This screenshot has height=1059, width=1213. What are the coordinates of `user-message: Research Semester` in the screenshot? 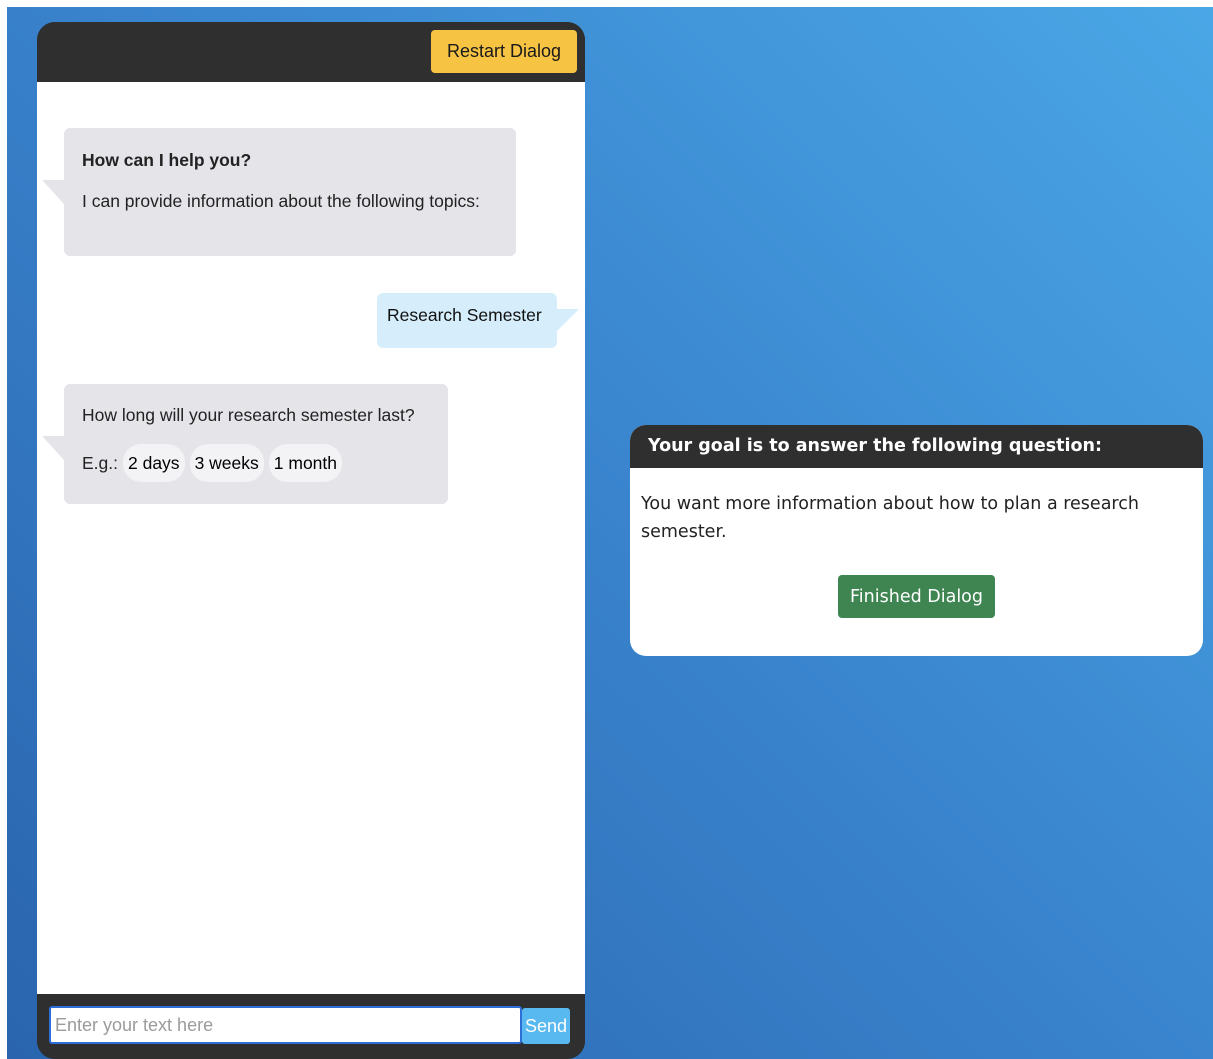 It's located at (478, 320).